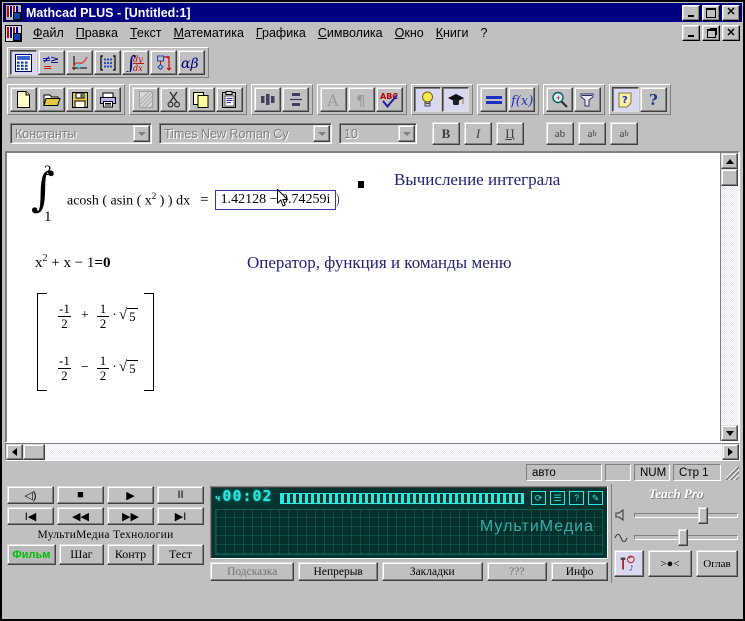 The width and height of the screenshot is (745, 621). Describe the element at coordinates (95, 316) in the screenshot. I see `matrix-row: -1 2 + 1 2 · √ 5` at that location.